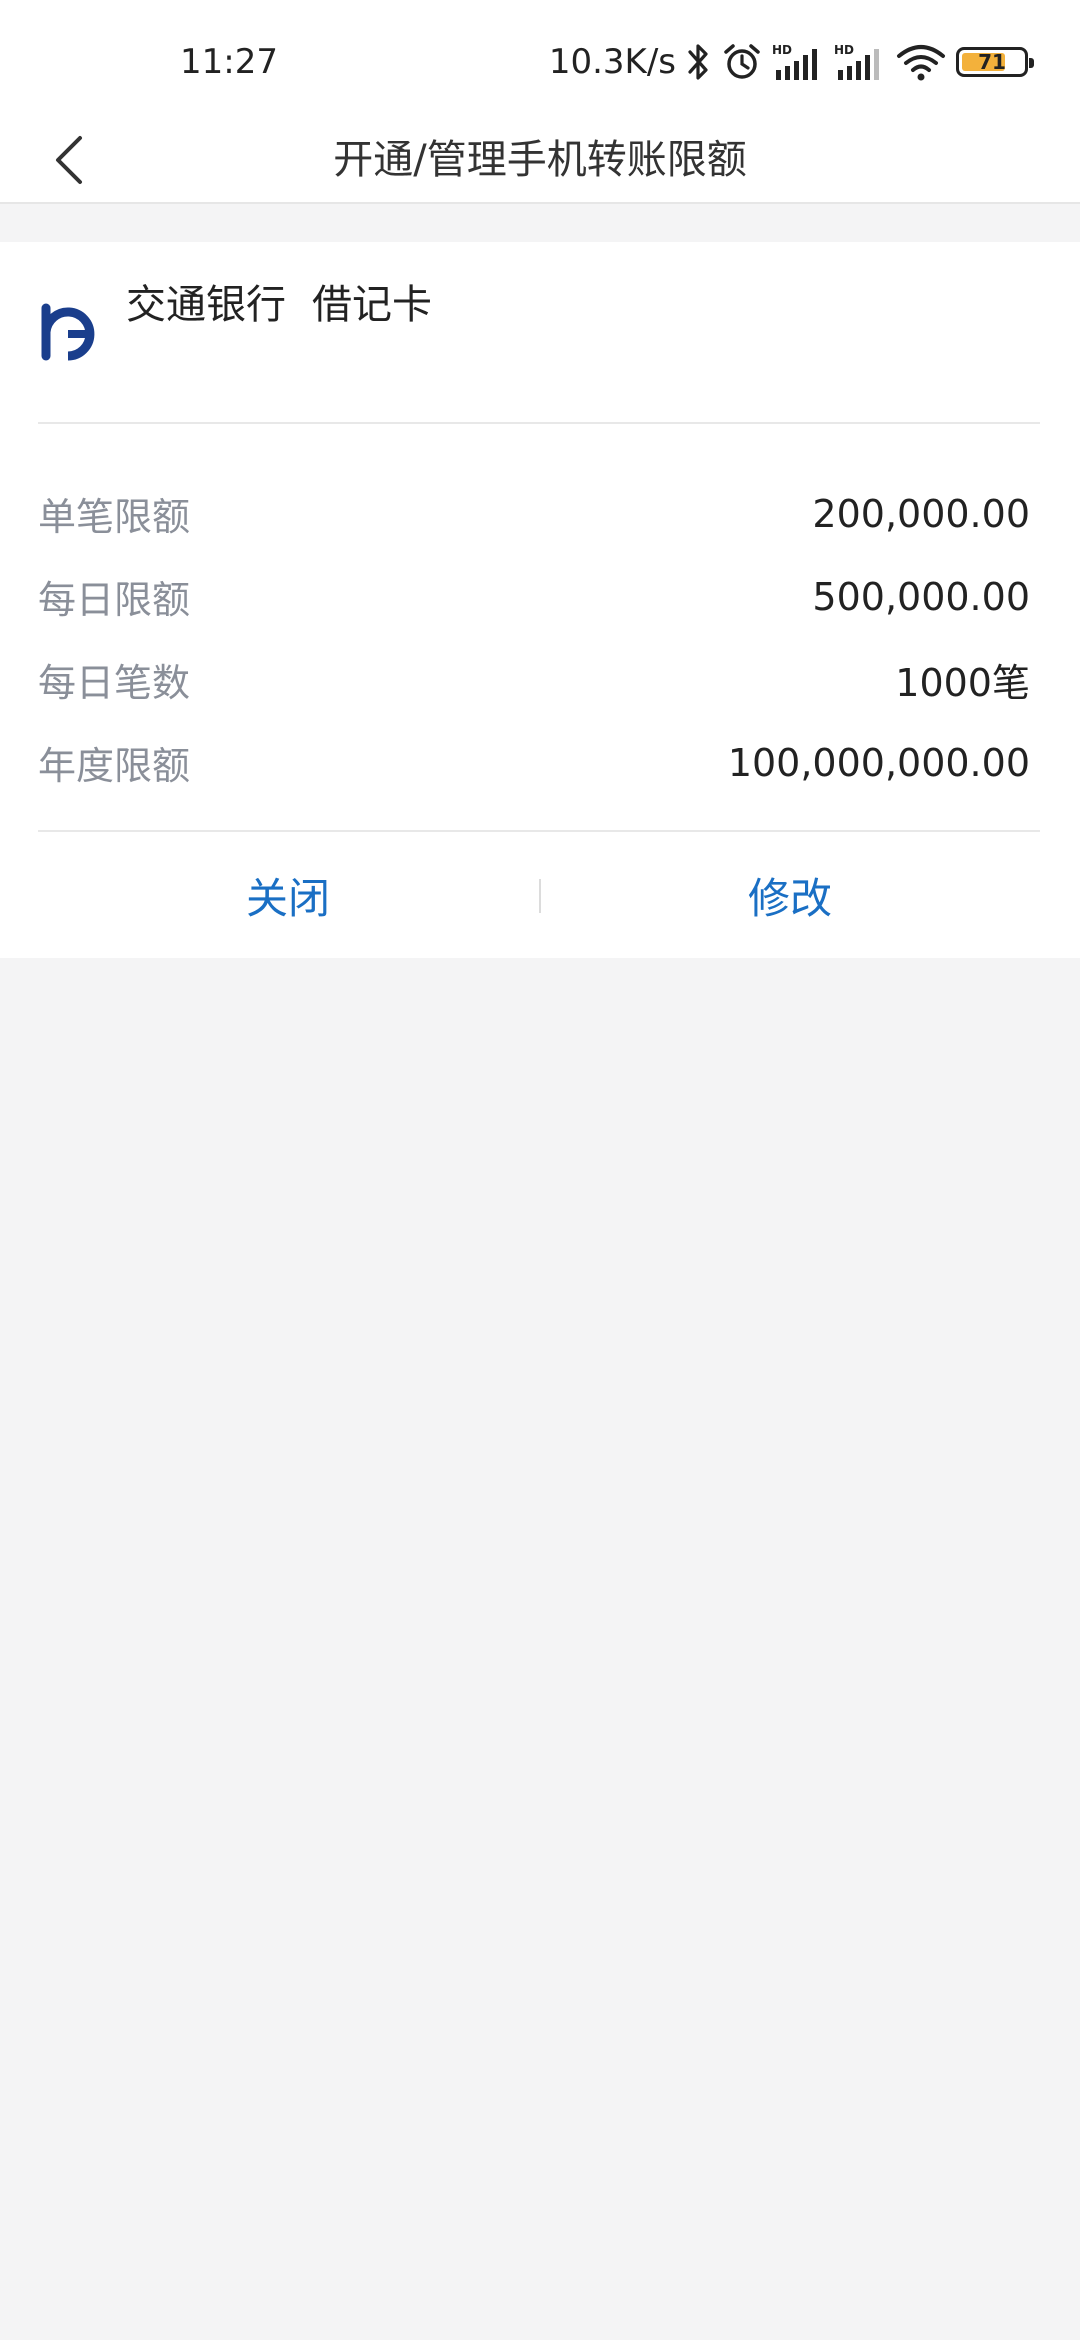 The height and width of the screenshot is (2340, 1080). I want to click on bluetooth-icon, so click(699, 62).